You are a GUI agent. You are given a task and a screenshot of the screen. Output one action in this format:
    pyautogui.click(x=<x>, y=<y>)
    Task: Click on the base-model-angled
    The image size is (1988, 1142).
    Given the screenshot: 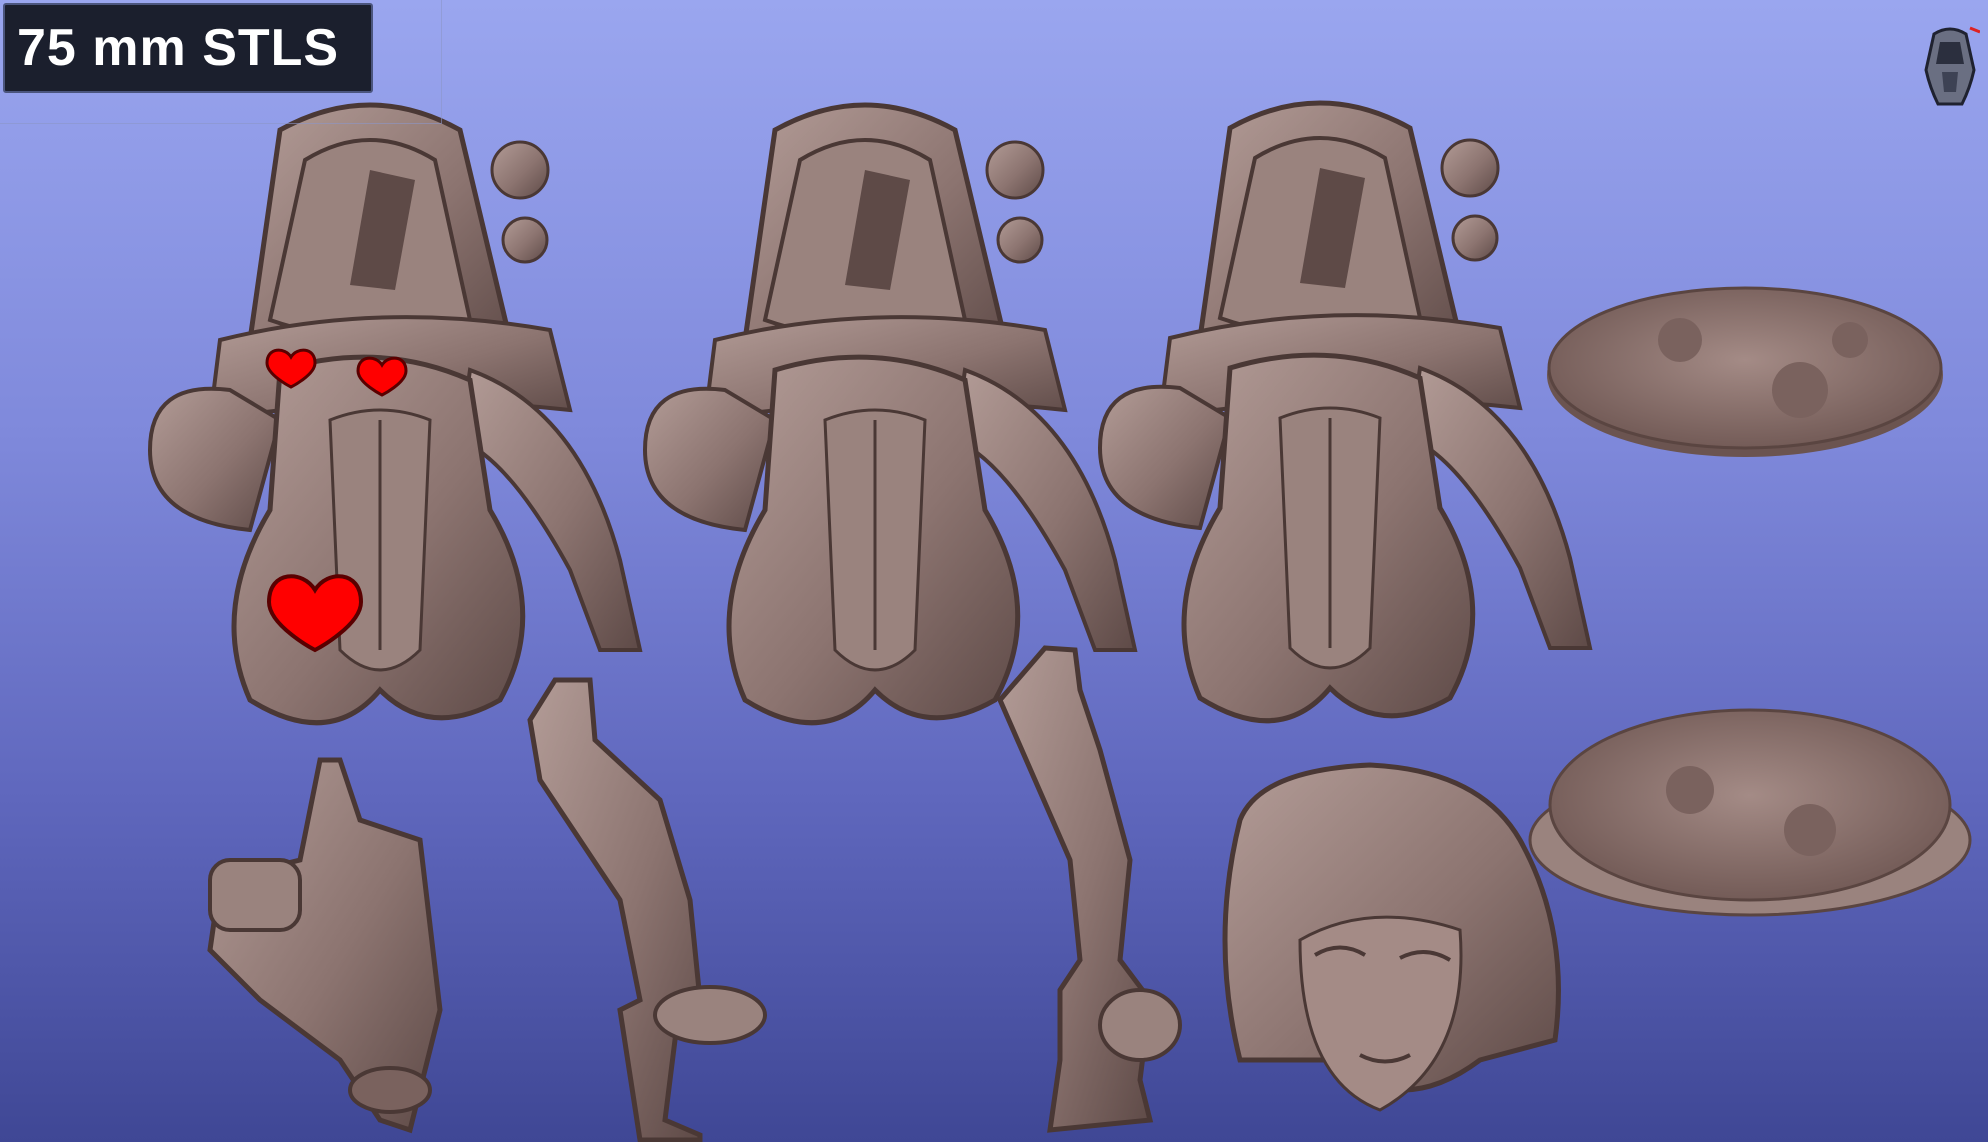 What is the action you would take?
    pyautogui.click(x=1750, y=812)
    